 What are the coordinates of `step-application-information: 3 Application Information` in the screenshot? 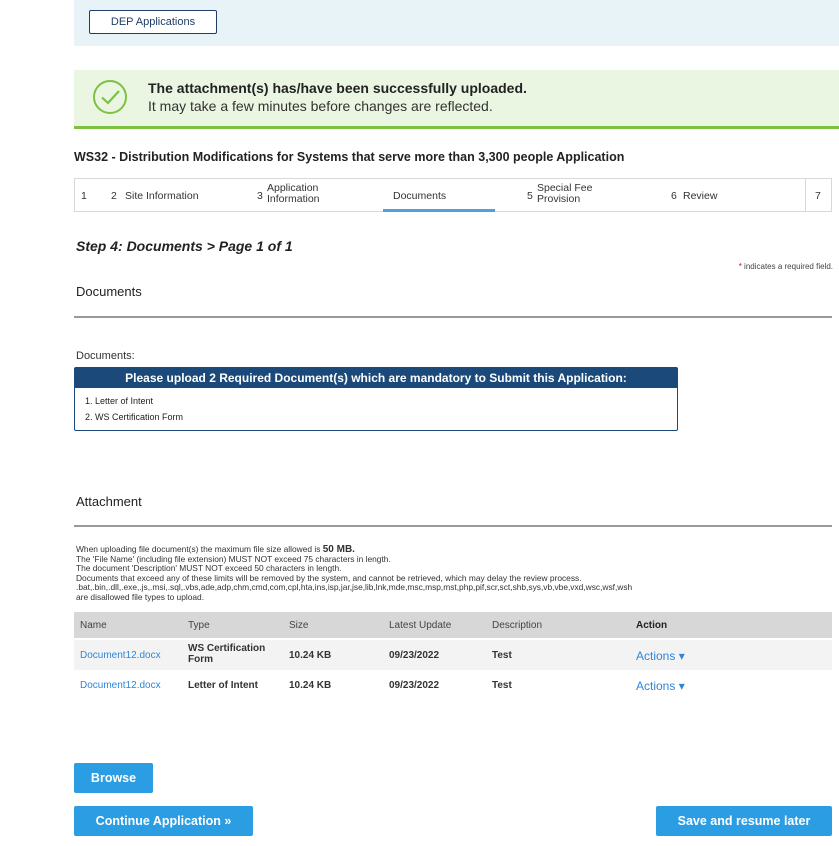 It's located at (316, 195).